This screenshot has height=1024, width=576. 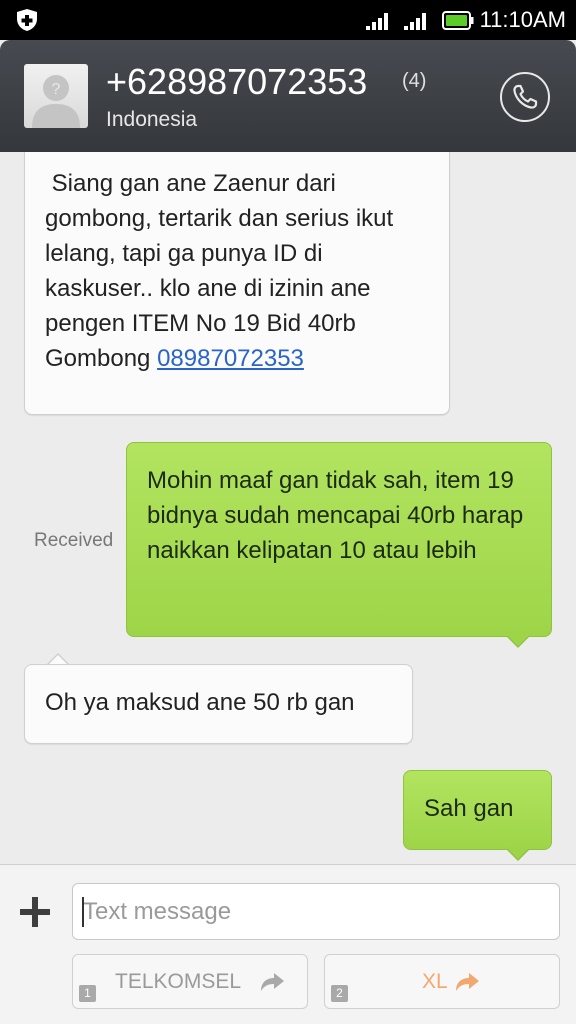 What do you see at coordinates (200, 702) in the screenshot?
I see `message-text: Oh ya maksud ane 50 rb gan` at bounding box center [200, 702].